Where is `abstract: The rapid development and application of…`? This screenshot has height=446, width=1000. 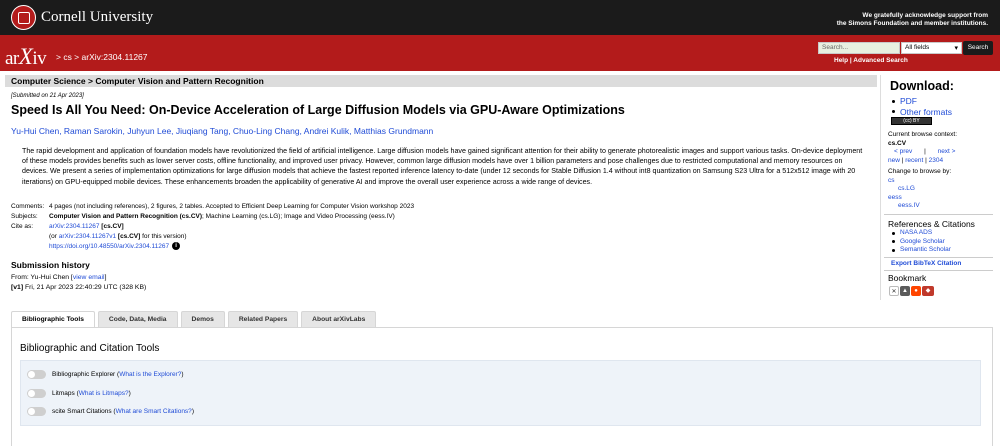 abstract: The rapid development and application of… is located at coordinates (442, 166).